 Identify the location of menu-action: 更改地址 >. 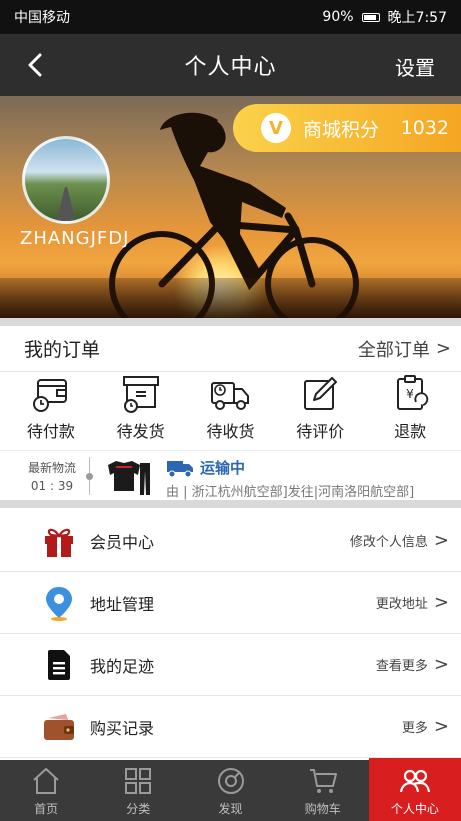
(412, 602).